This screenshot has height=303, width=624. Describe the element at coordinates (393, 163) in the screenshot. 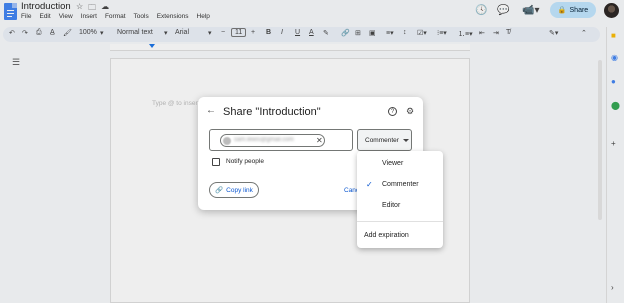

I see `menu-item-label: Viewer` at that location.